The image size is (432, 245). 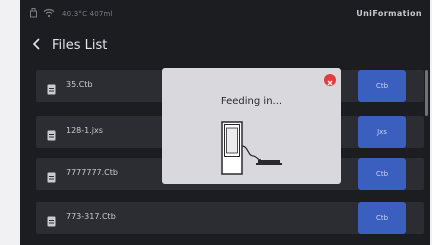 I want to click on status-bar: 40.3°C 407ml UniFormation, so click(x=225, y=14).